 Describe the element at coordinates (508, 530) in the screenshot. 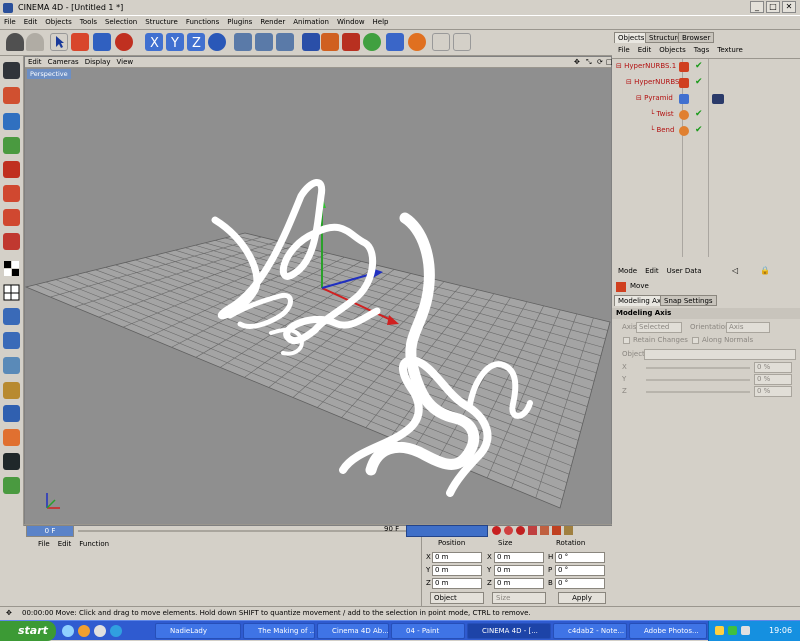

I see `autokey-icon` at that location.